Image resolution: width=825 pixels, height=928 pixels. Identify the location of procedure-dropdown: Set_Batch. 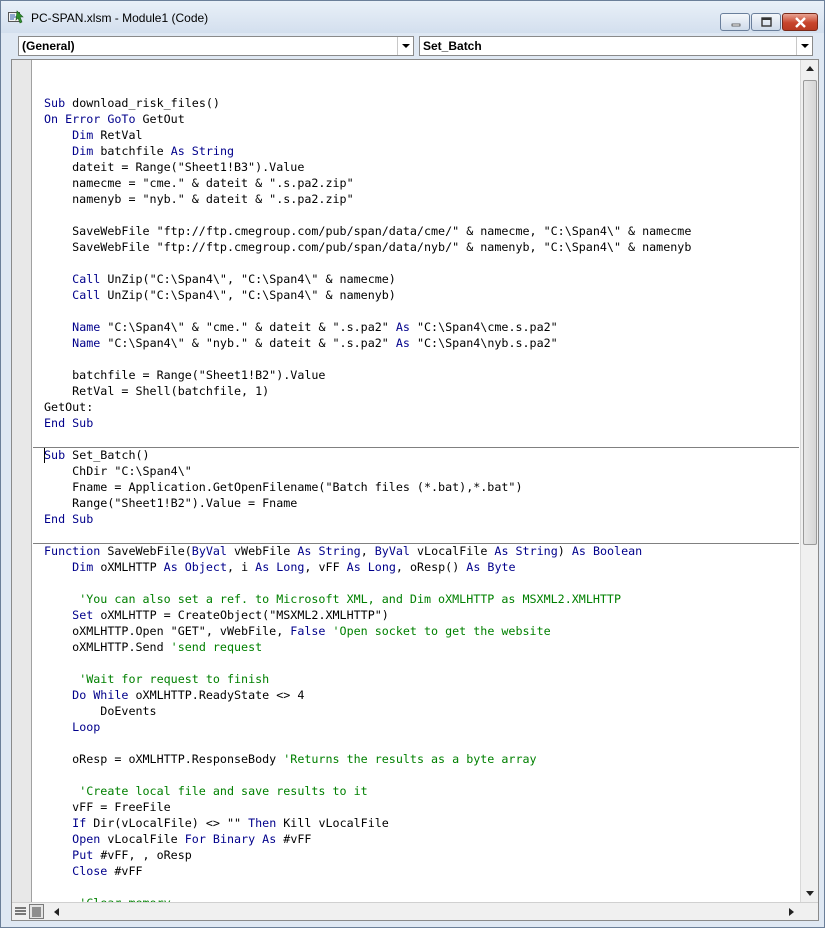
(616, 46).